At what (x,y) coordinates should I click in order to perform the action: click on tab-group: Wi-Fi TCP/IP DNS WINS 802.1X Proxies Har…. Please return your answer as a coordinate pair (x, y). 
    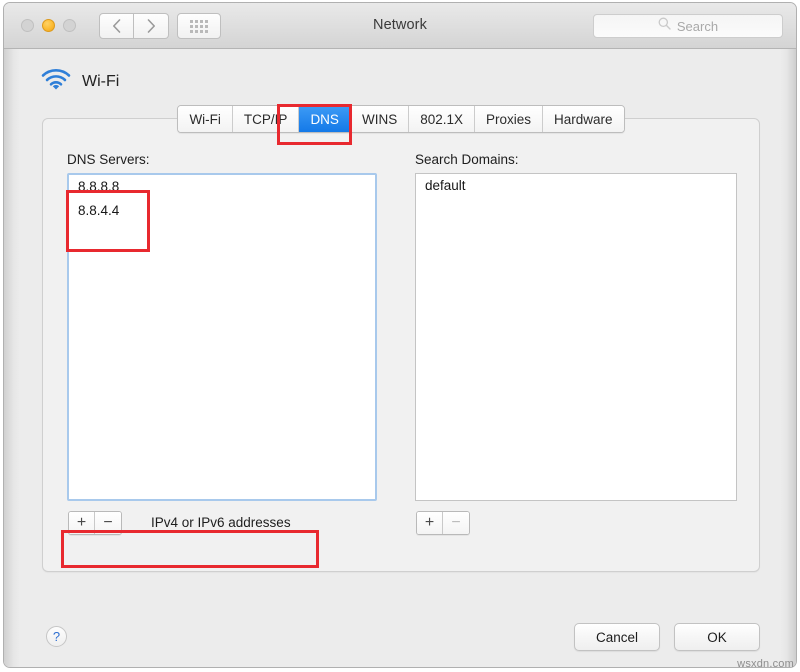
    Looking at the image, I should click on (401, 119).